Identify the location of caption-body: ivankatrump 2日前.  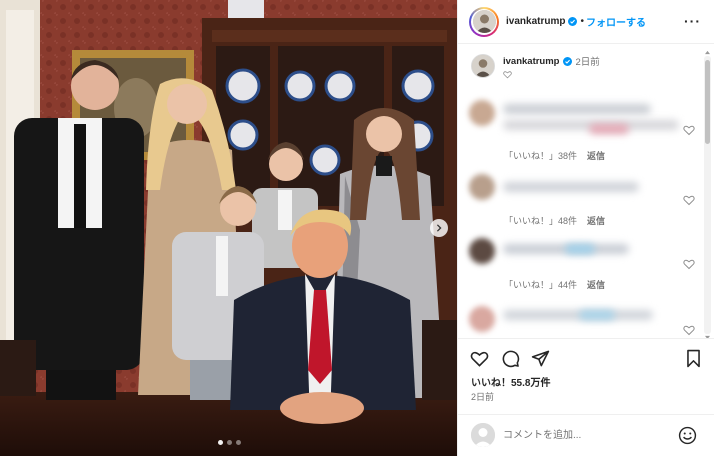
(551, 66).